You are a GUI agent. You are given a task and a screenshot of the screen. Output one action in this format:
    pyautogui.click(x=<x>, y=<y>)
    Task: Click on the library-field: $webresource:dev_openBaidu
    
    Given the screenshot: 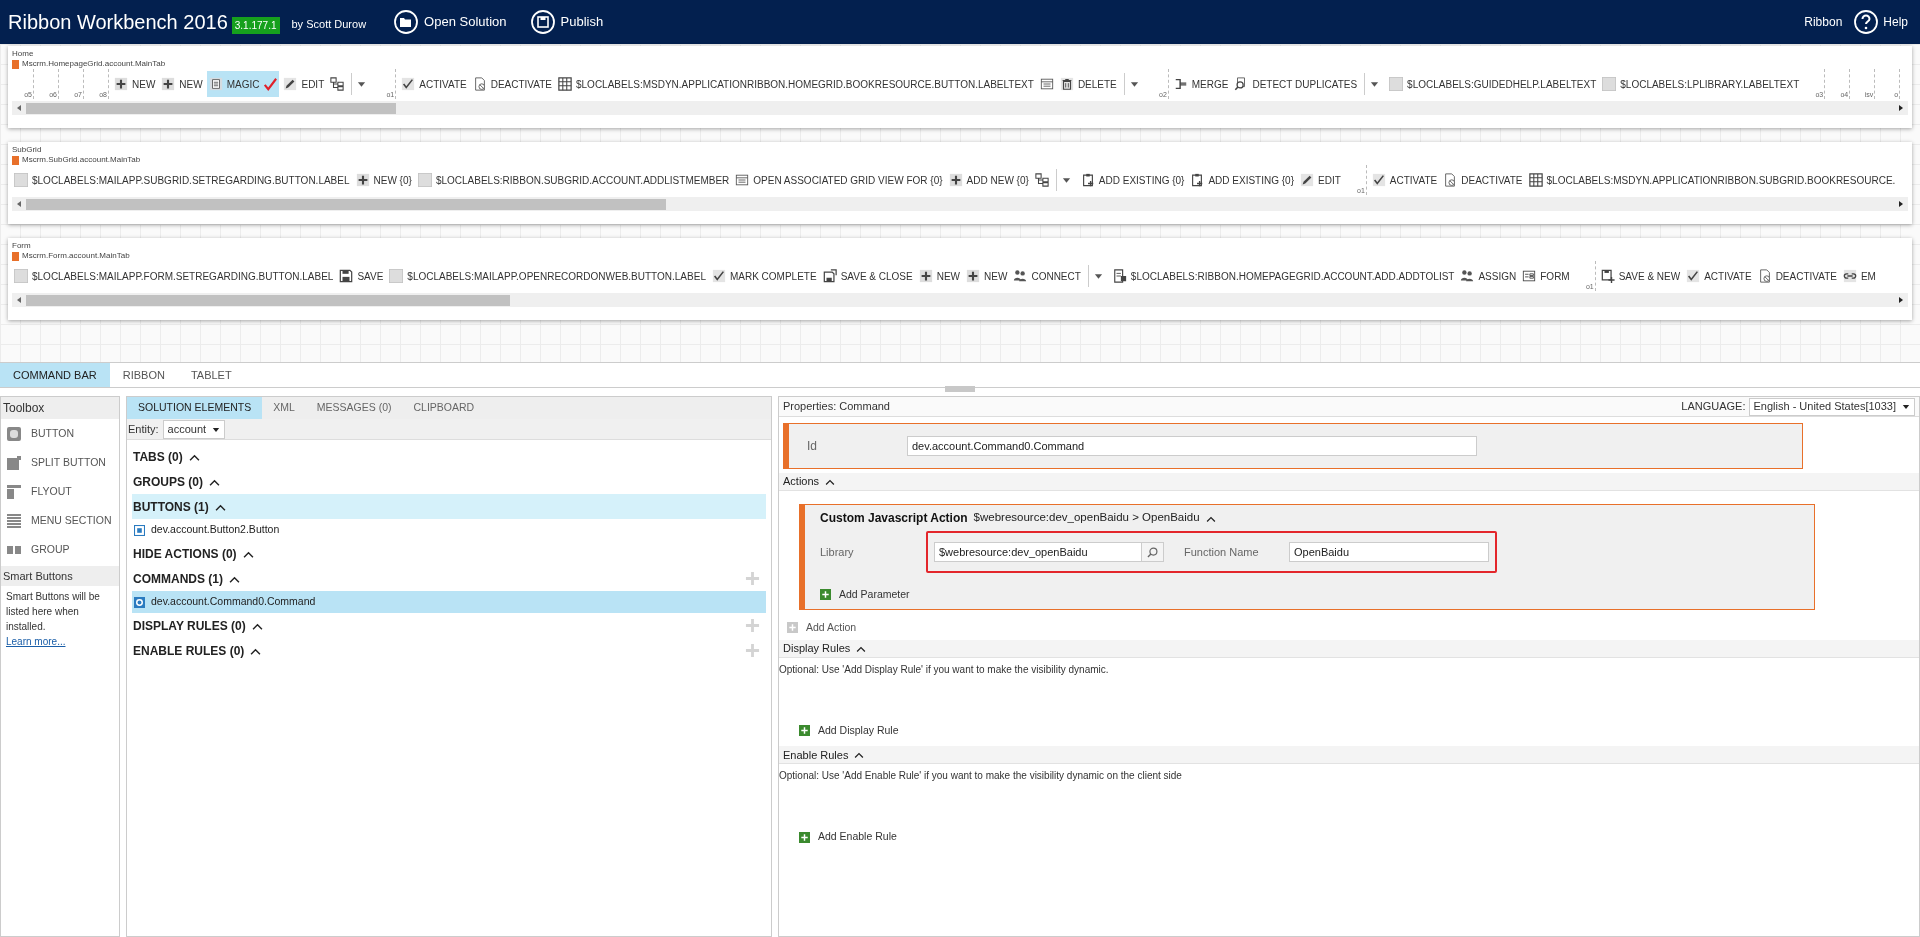 What is the action you would take?
    pyautogui.click(x=1049, y=552)
    